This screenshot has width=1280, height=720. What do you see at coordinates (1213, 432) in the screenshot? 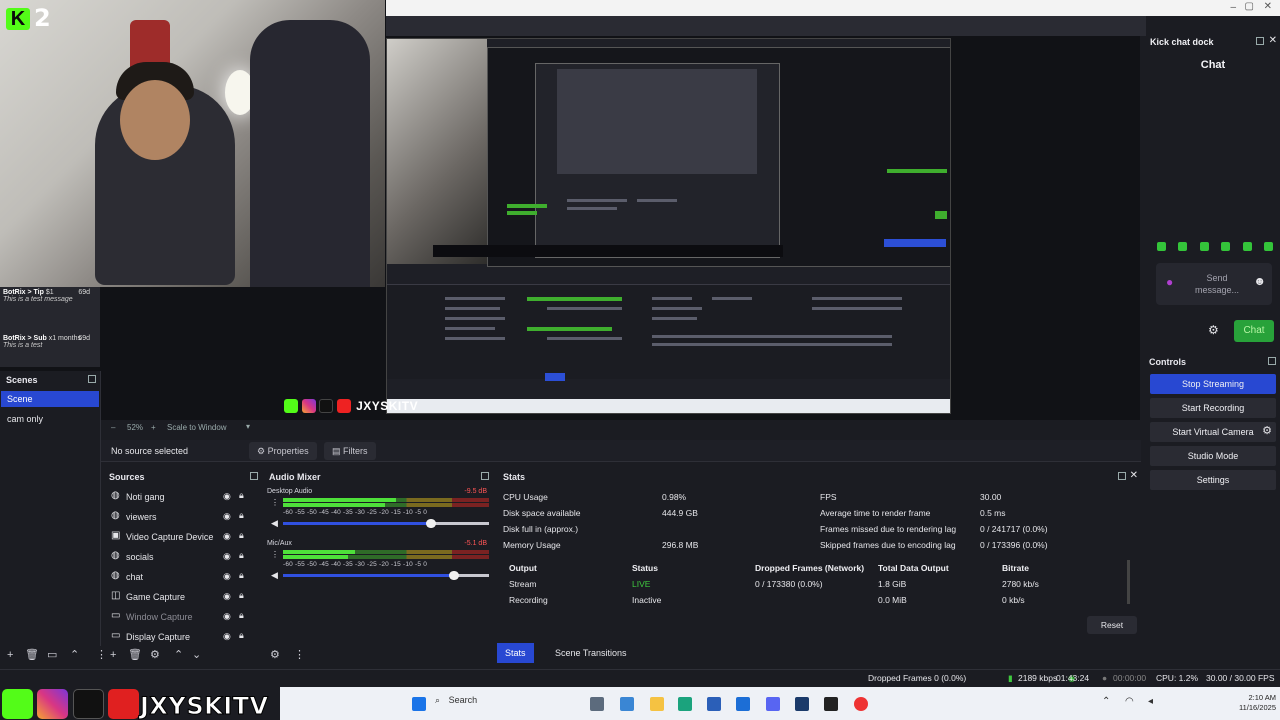
I see `control-button-start-virtual-camera: Start Virtual Camera` at bounding box center [1213, 432].